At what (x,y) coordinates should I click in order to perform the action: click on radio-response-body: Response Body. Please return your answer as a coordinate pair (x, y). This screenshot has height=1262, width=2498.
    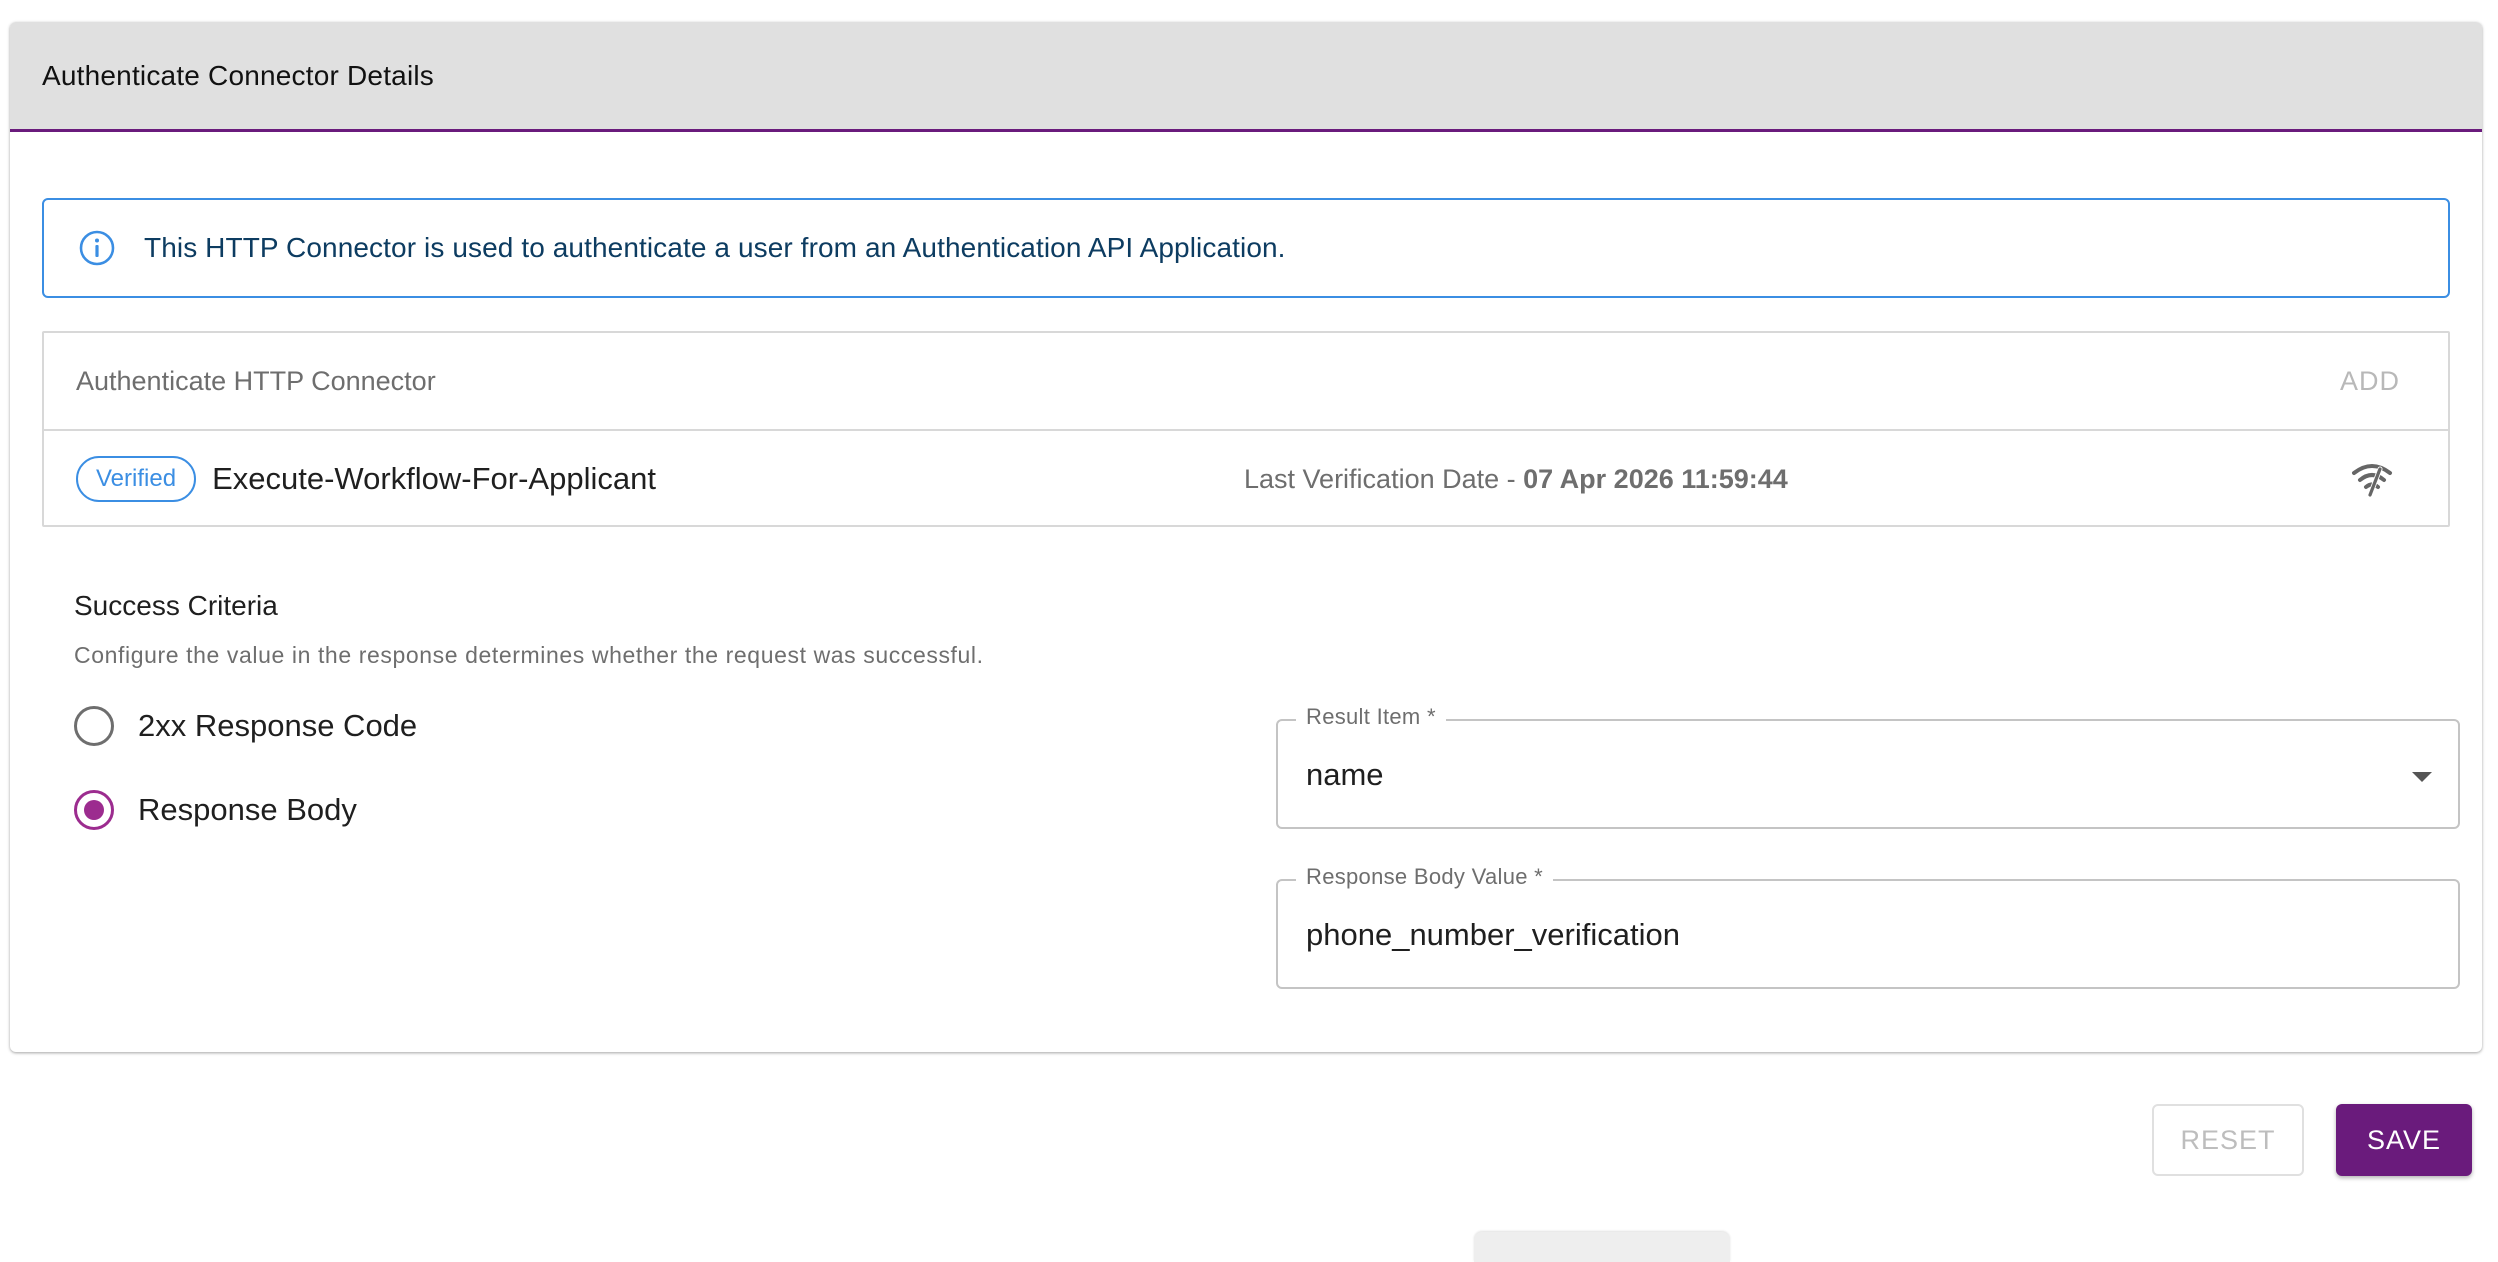
    Looking at the image, I should click on (215, 810).